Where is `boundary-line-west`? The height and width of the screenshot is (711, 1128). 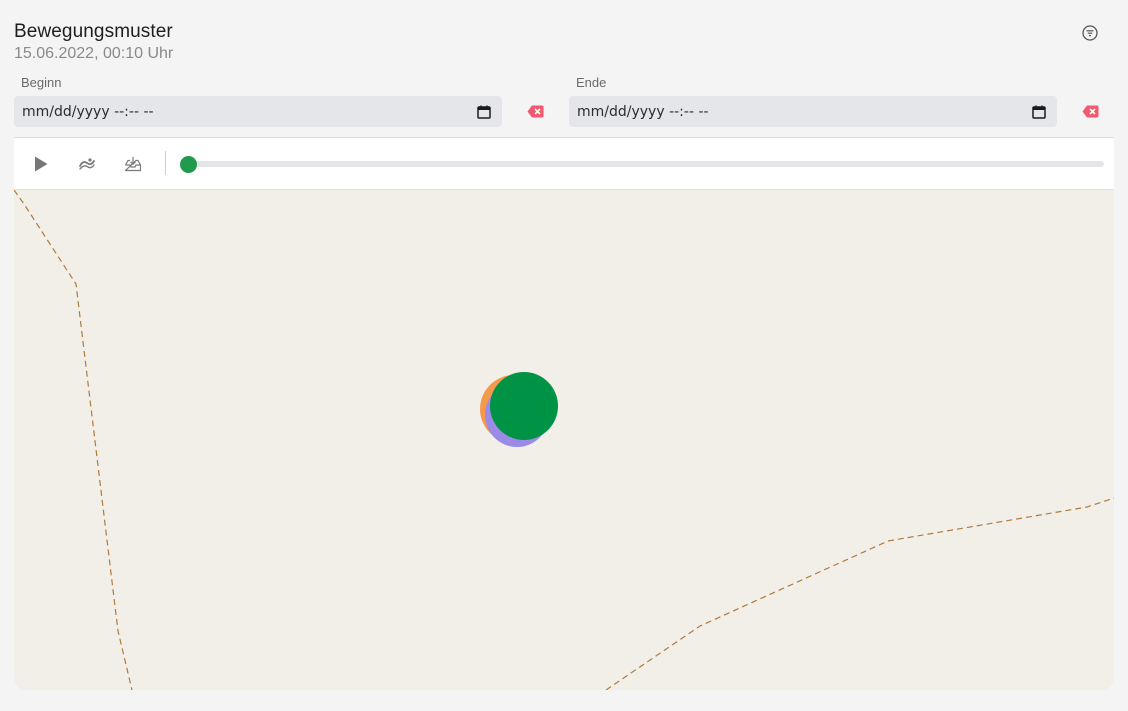 boundary-line-west is located at coordinates (73, 439).